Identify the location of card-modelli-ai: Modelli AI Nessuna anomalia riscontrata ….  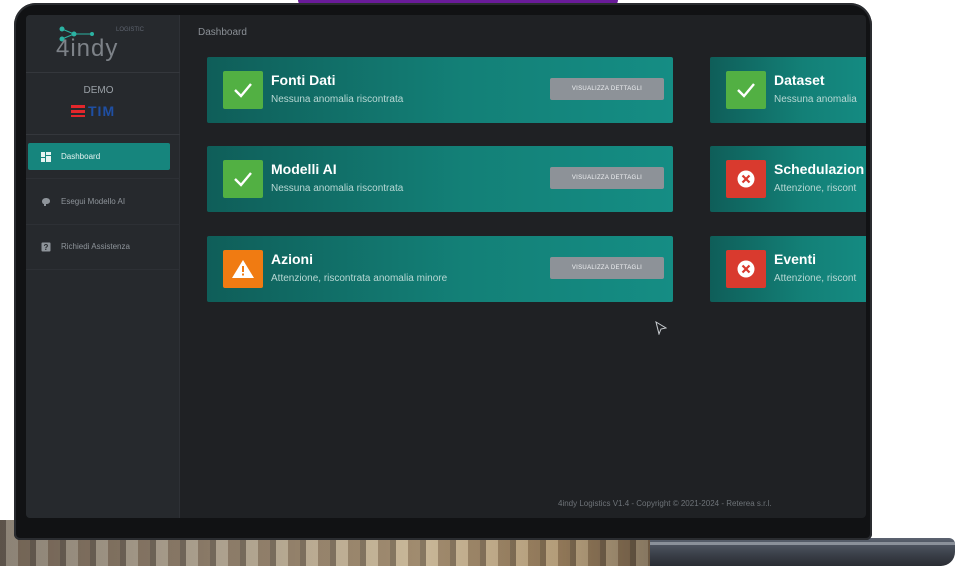
(440, 179).